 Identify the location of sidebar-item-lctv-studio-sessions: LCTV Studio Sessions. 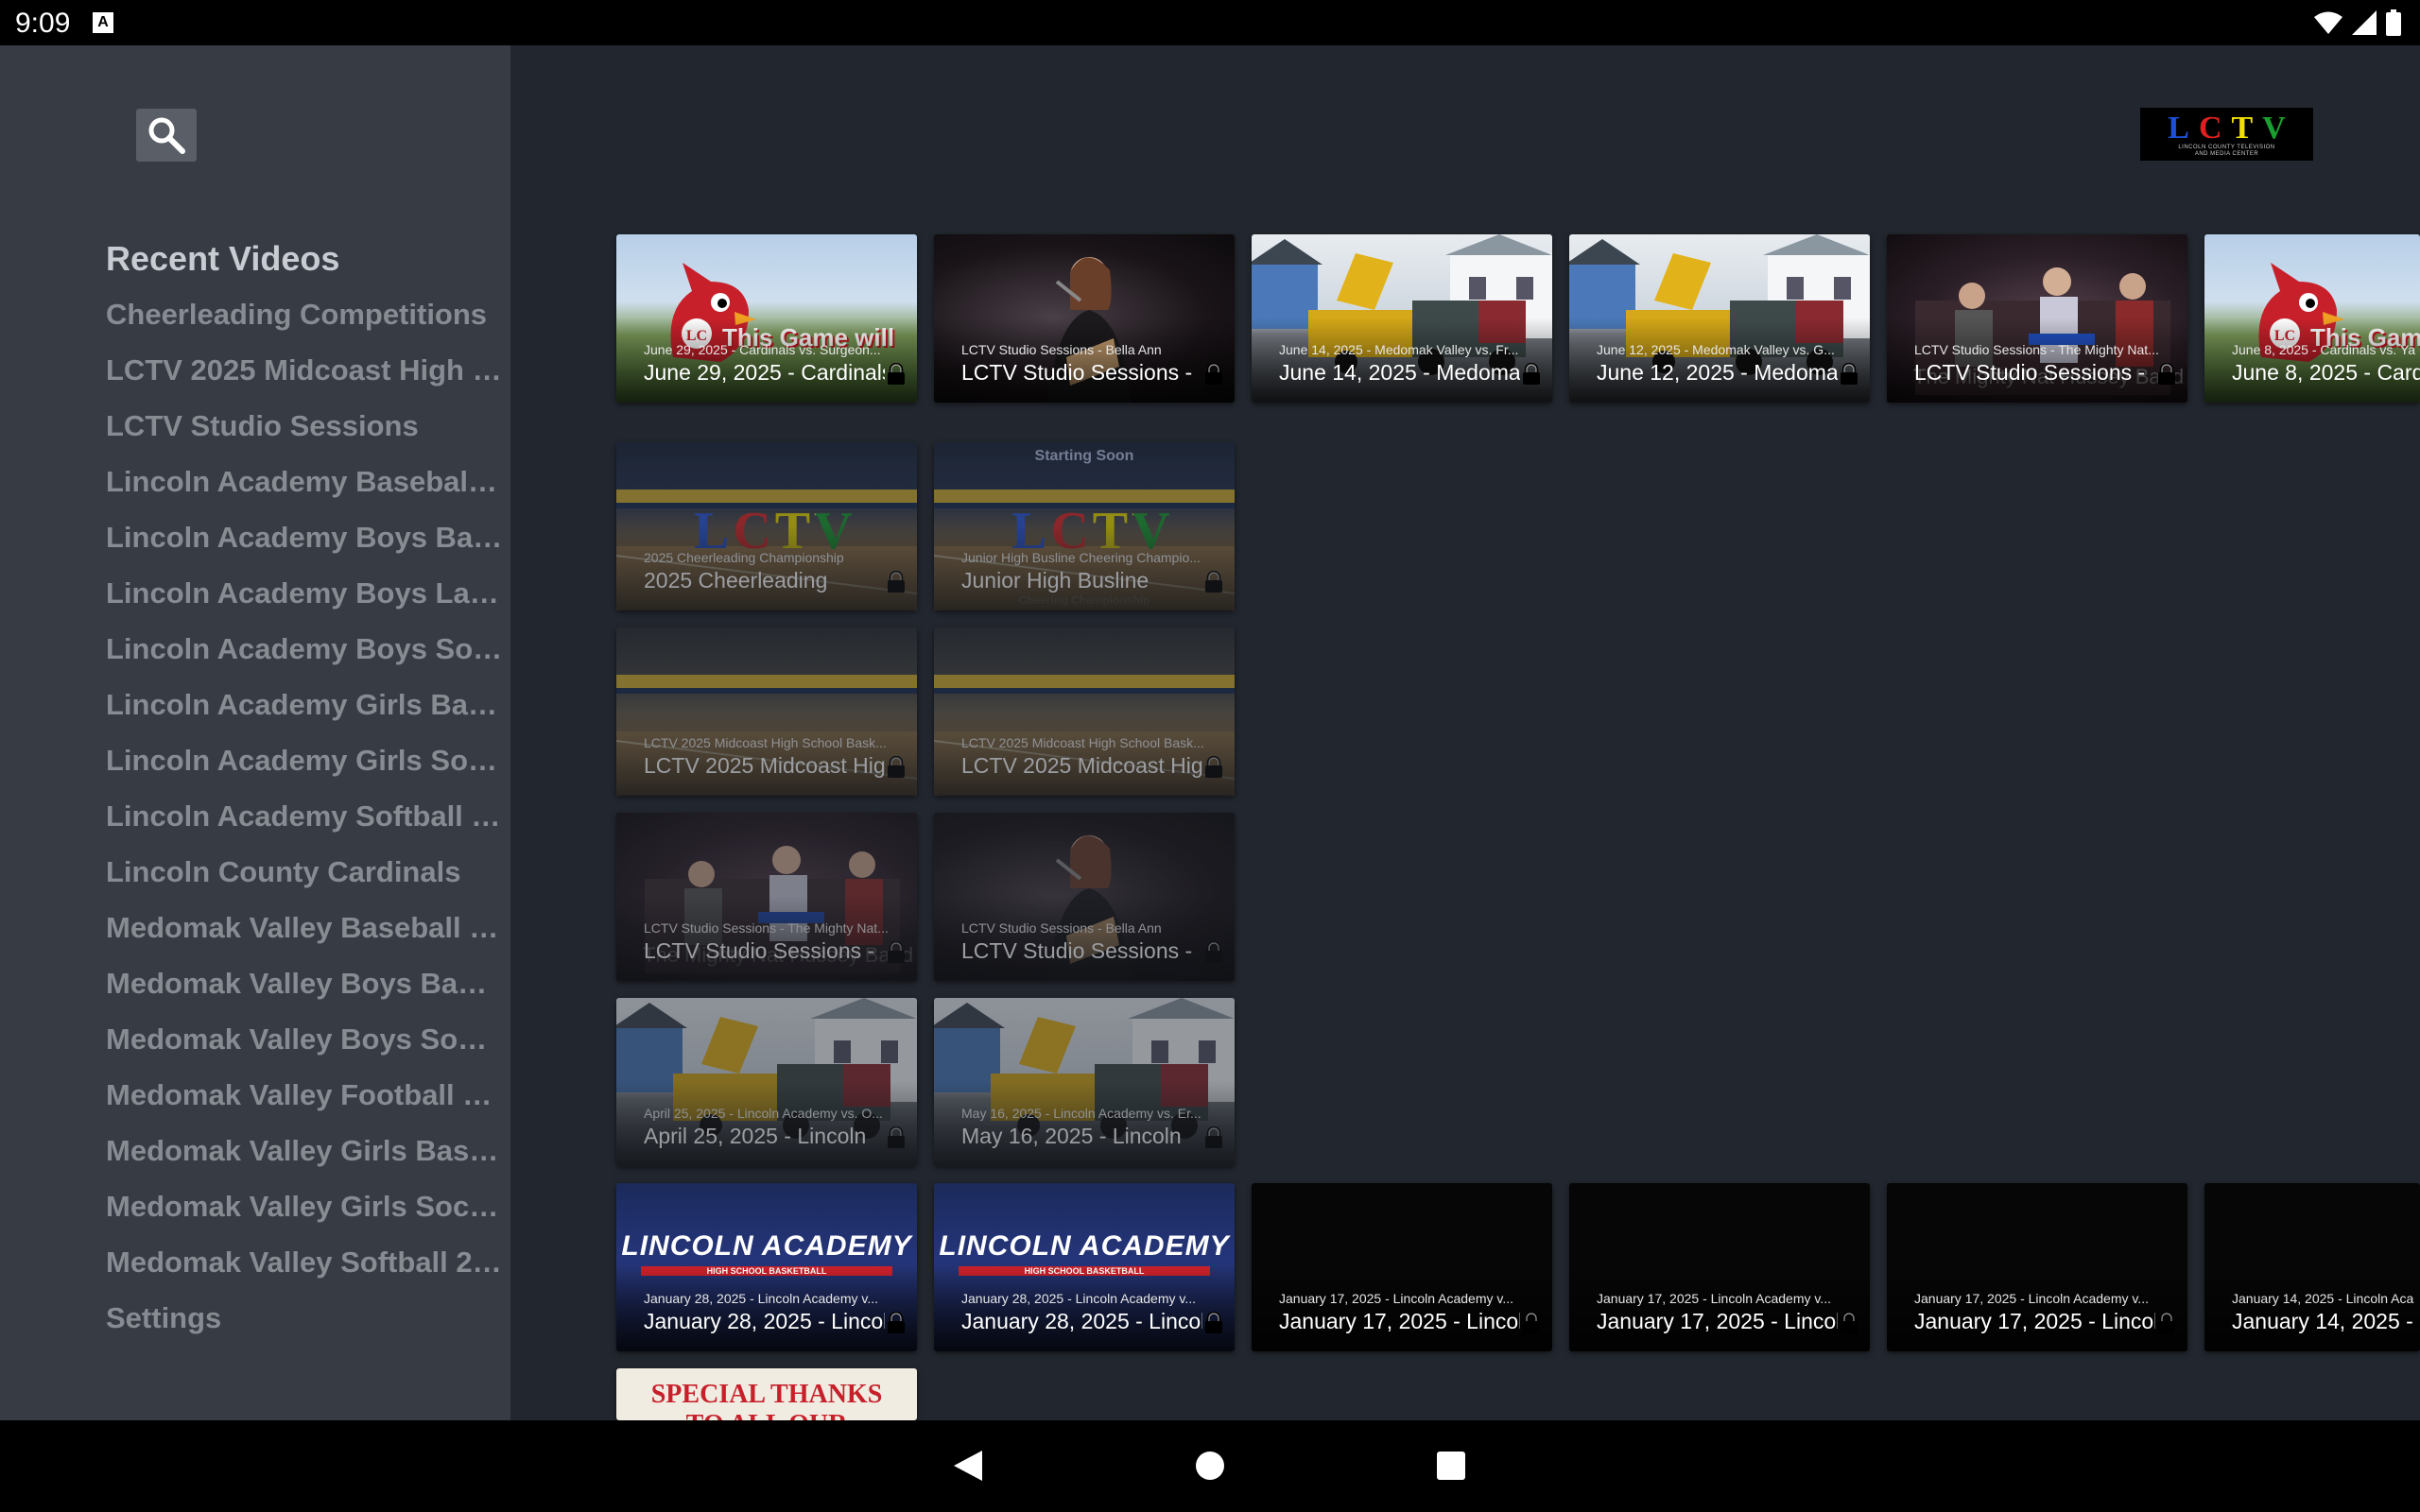
(304, 426).